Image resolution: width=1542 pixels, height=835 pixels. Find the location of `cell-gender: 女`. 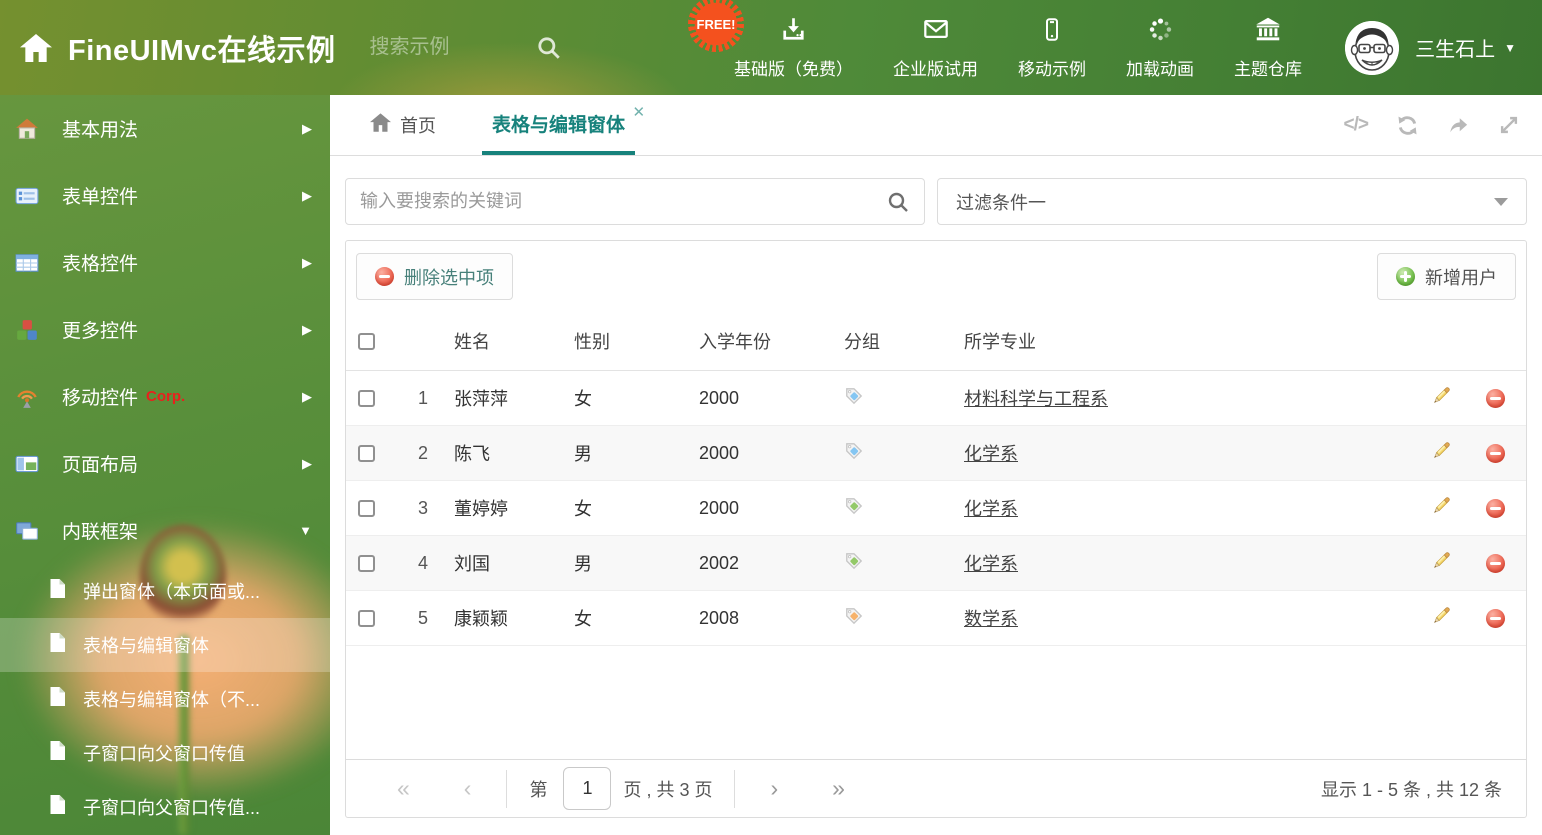

cell-gender: 女 is located at coordinates (583, 399).